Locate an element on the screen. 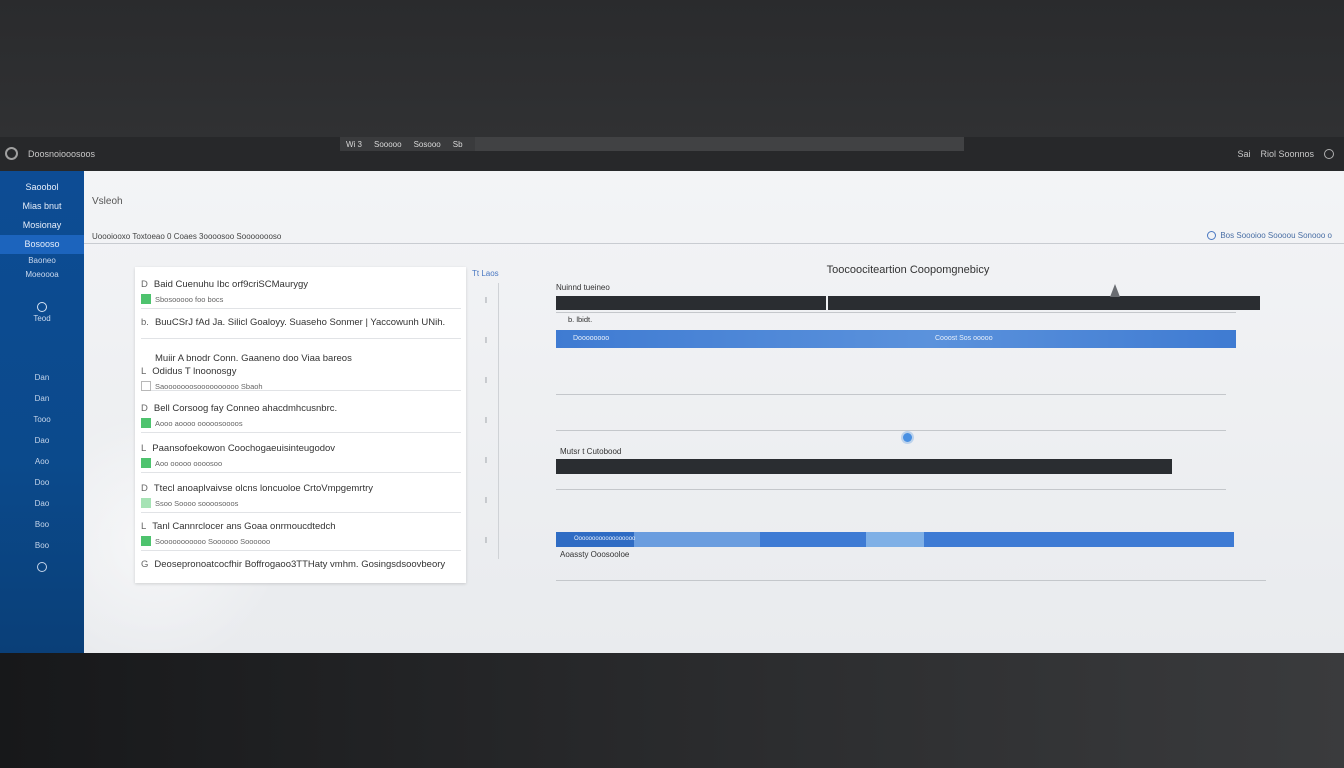 This screenshot has width=1344, height=768. tab-1: Wi 3 is located at coordinates (354, 144).